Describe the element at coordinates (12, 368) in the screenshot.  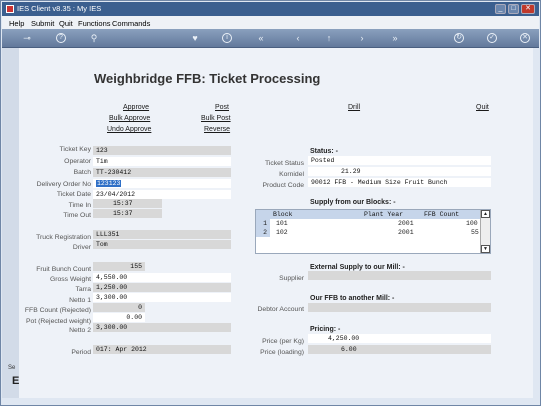
I see `side-label: Se` at that location.